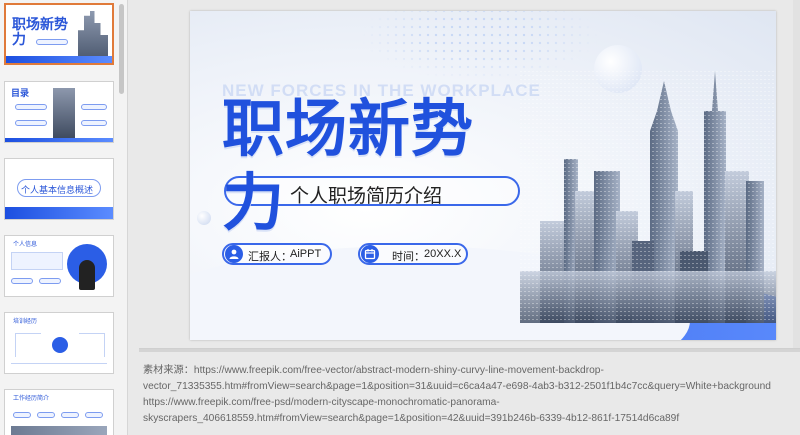 The height and width of the screenshot is (435, 800). Describe the element at coordinates (796, 175) in the screenshot. I see `editor-scrollbar` at that location.